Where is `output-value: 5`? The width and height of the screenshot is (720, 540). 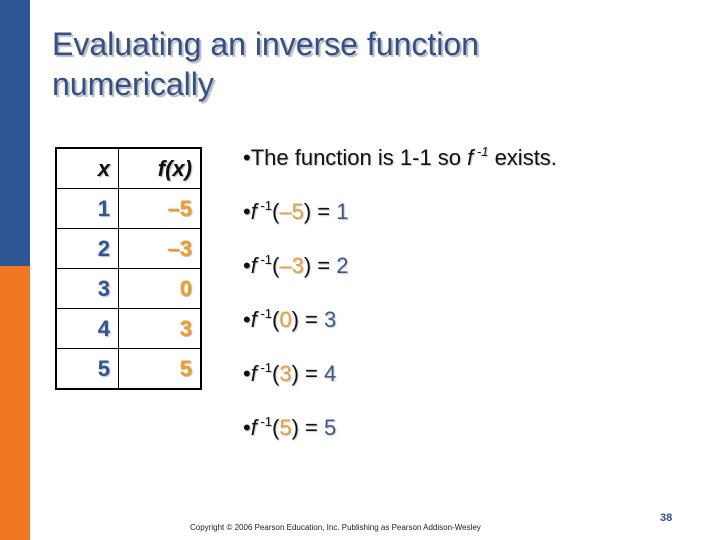
output-value: 5 is located at coordinates (330, 427).